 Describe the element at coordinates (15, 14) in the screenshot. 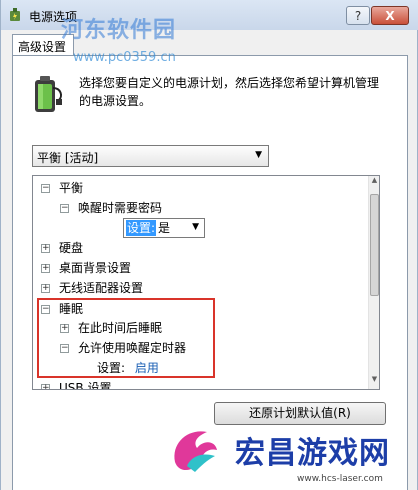

I see `power-options-icon` at that location.